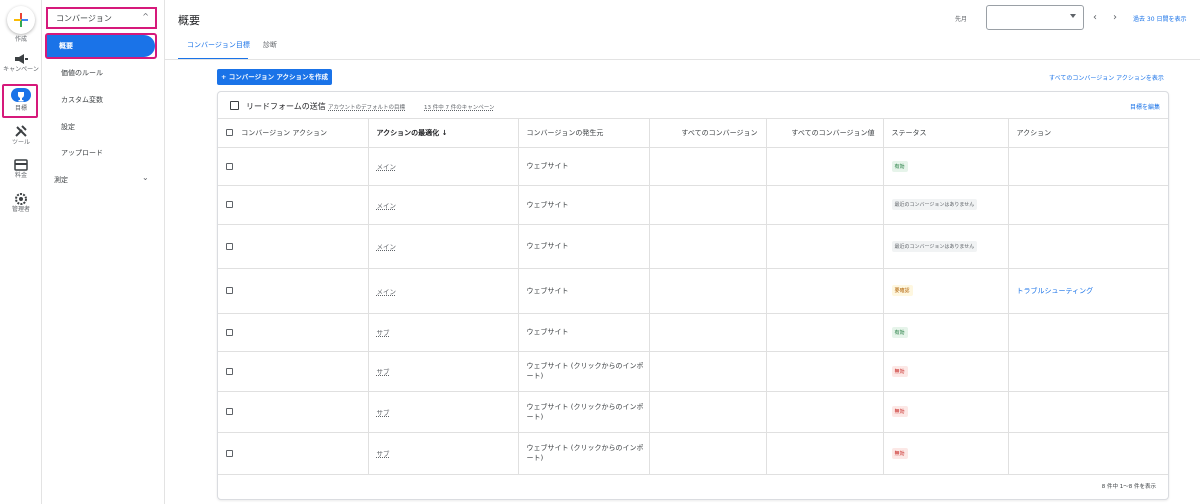 This screenshot has width=1200, height=504. I want to click on header-conversion-action: コンバージョン アクション, so click(293, 133).